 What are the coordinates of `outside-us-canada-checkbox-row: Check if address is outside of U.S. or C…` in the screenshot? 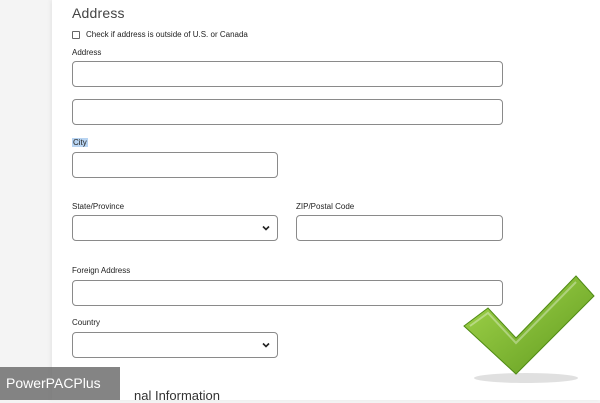 It's located at (160, 34).